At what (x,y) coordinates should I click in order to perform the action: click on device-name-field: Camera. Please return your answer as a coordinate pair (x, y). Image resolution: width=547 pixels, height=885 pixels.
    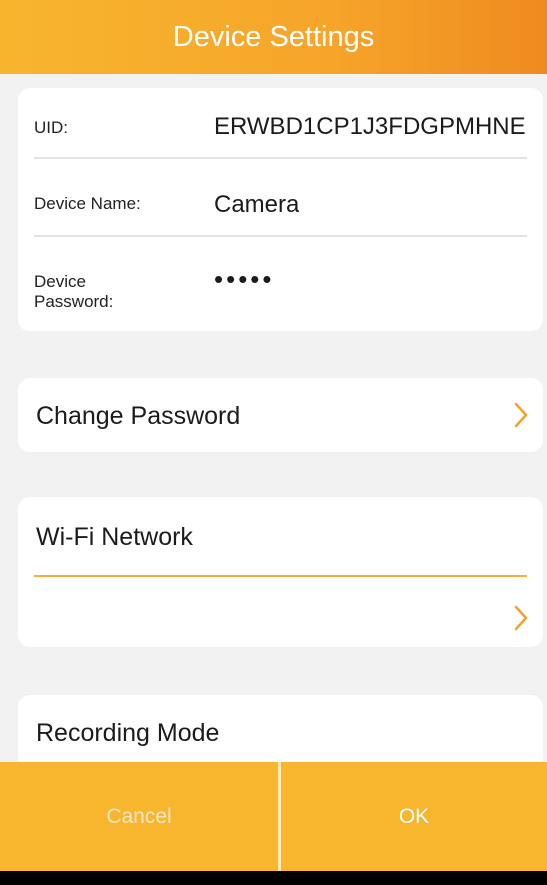
    Looking at the image, I should click on (256, 205).